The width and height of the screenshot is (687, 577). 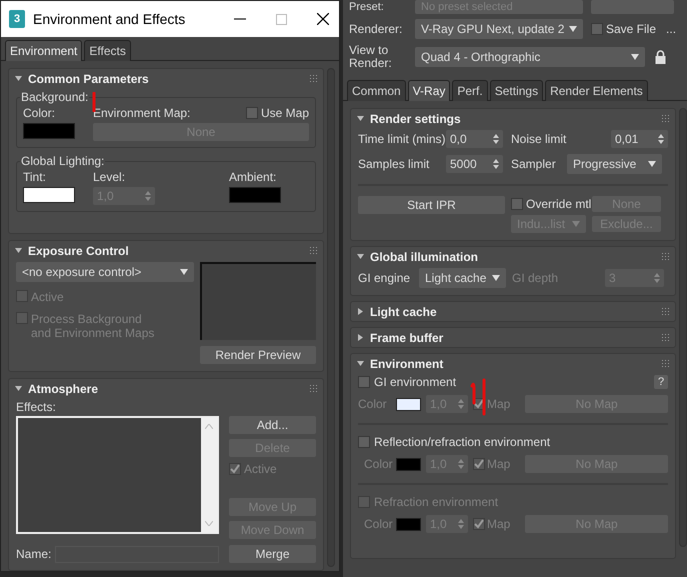 I want to click on rollout-header: Global illumination, so click(x=513, y=256).